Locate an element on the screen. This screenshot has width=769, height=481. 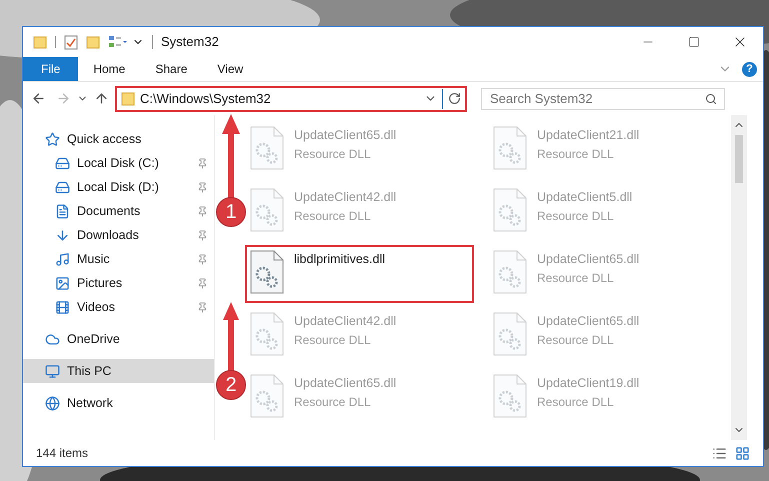
ribbon-tab: Share is located at coordinates (171, 69).